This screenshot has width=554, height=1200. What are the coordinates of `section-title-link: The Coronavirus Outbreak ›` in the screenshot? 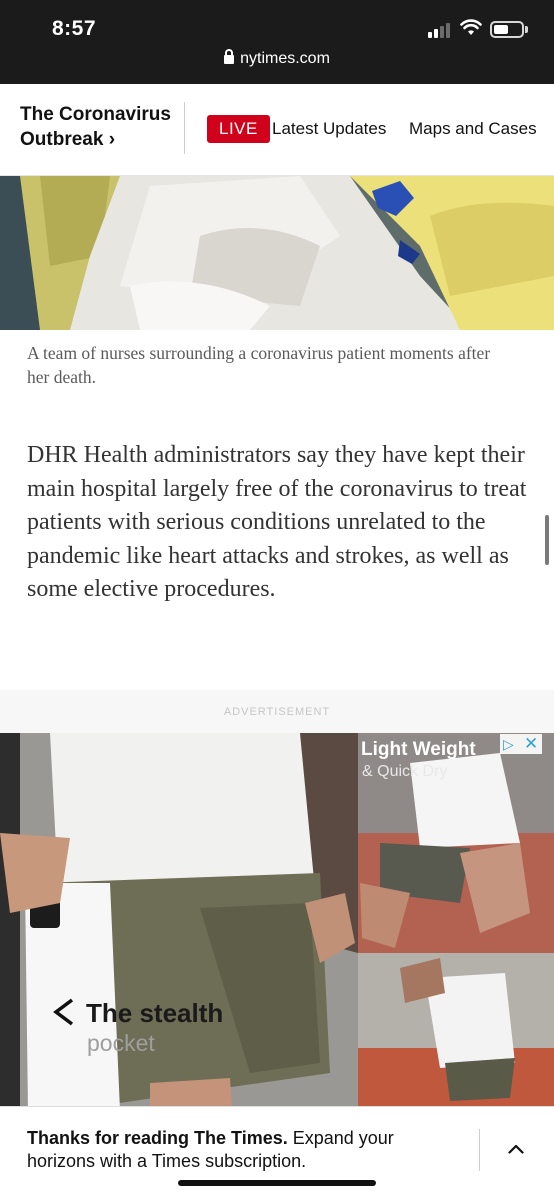 It's located at (100, 127).